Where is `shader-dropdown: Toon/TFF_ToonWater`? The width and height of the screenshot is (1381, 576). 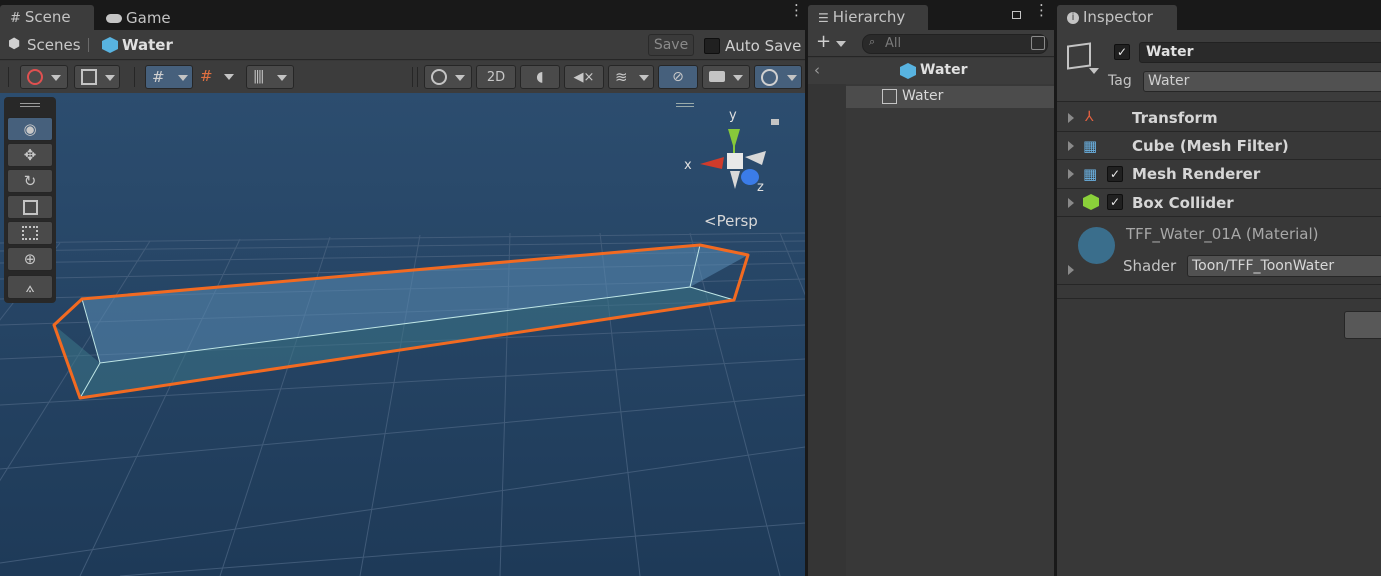
shader-dropdown: Toon/TFF_ToonWater is located at coordinates (1284, 266).